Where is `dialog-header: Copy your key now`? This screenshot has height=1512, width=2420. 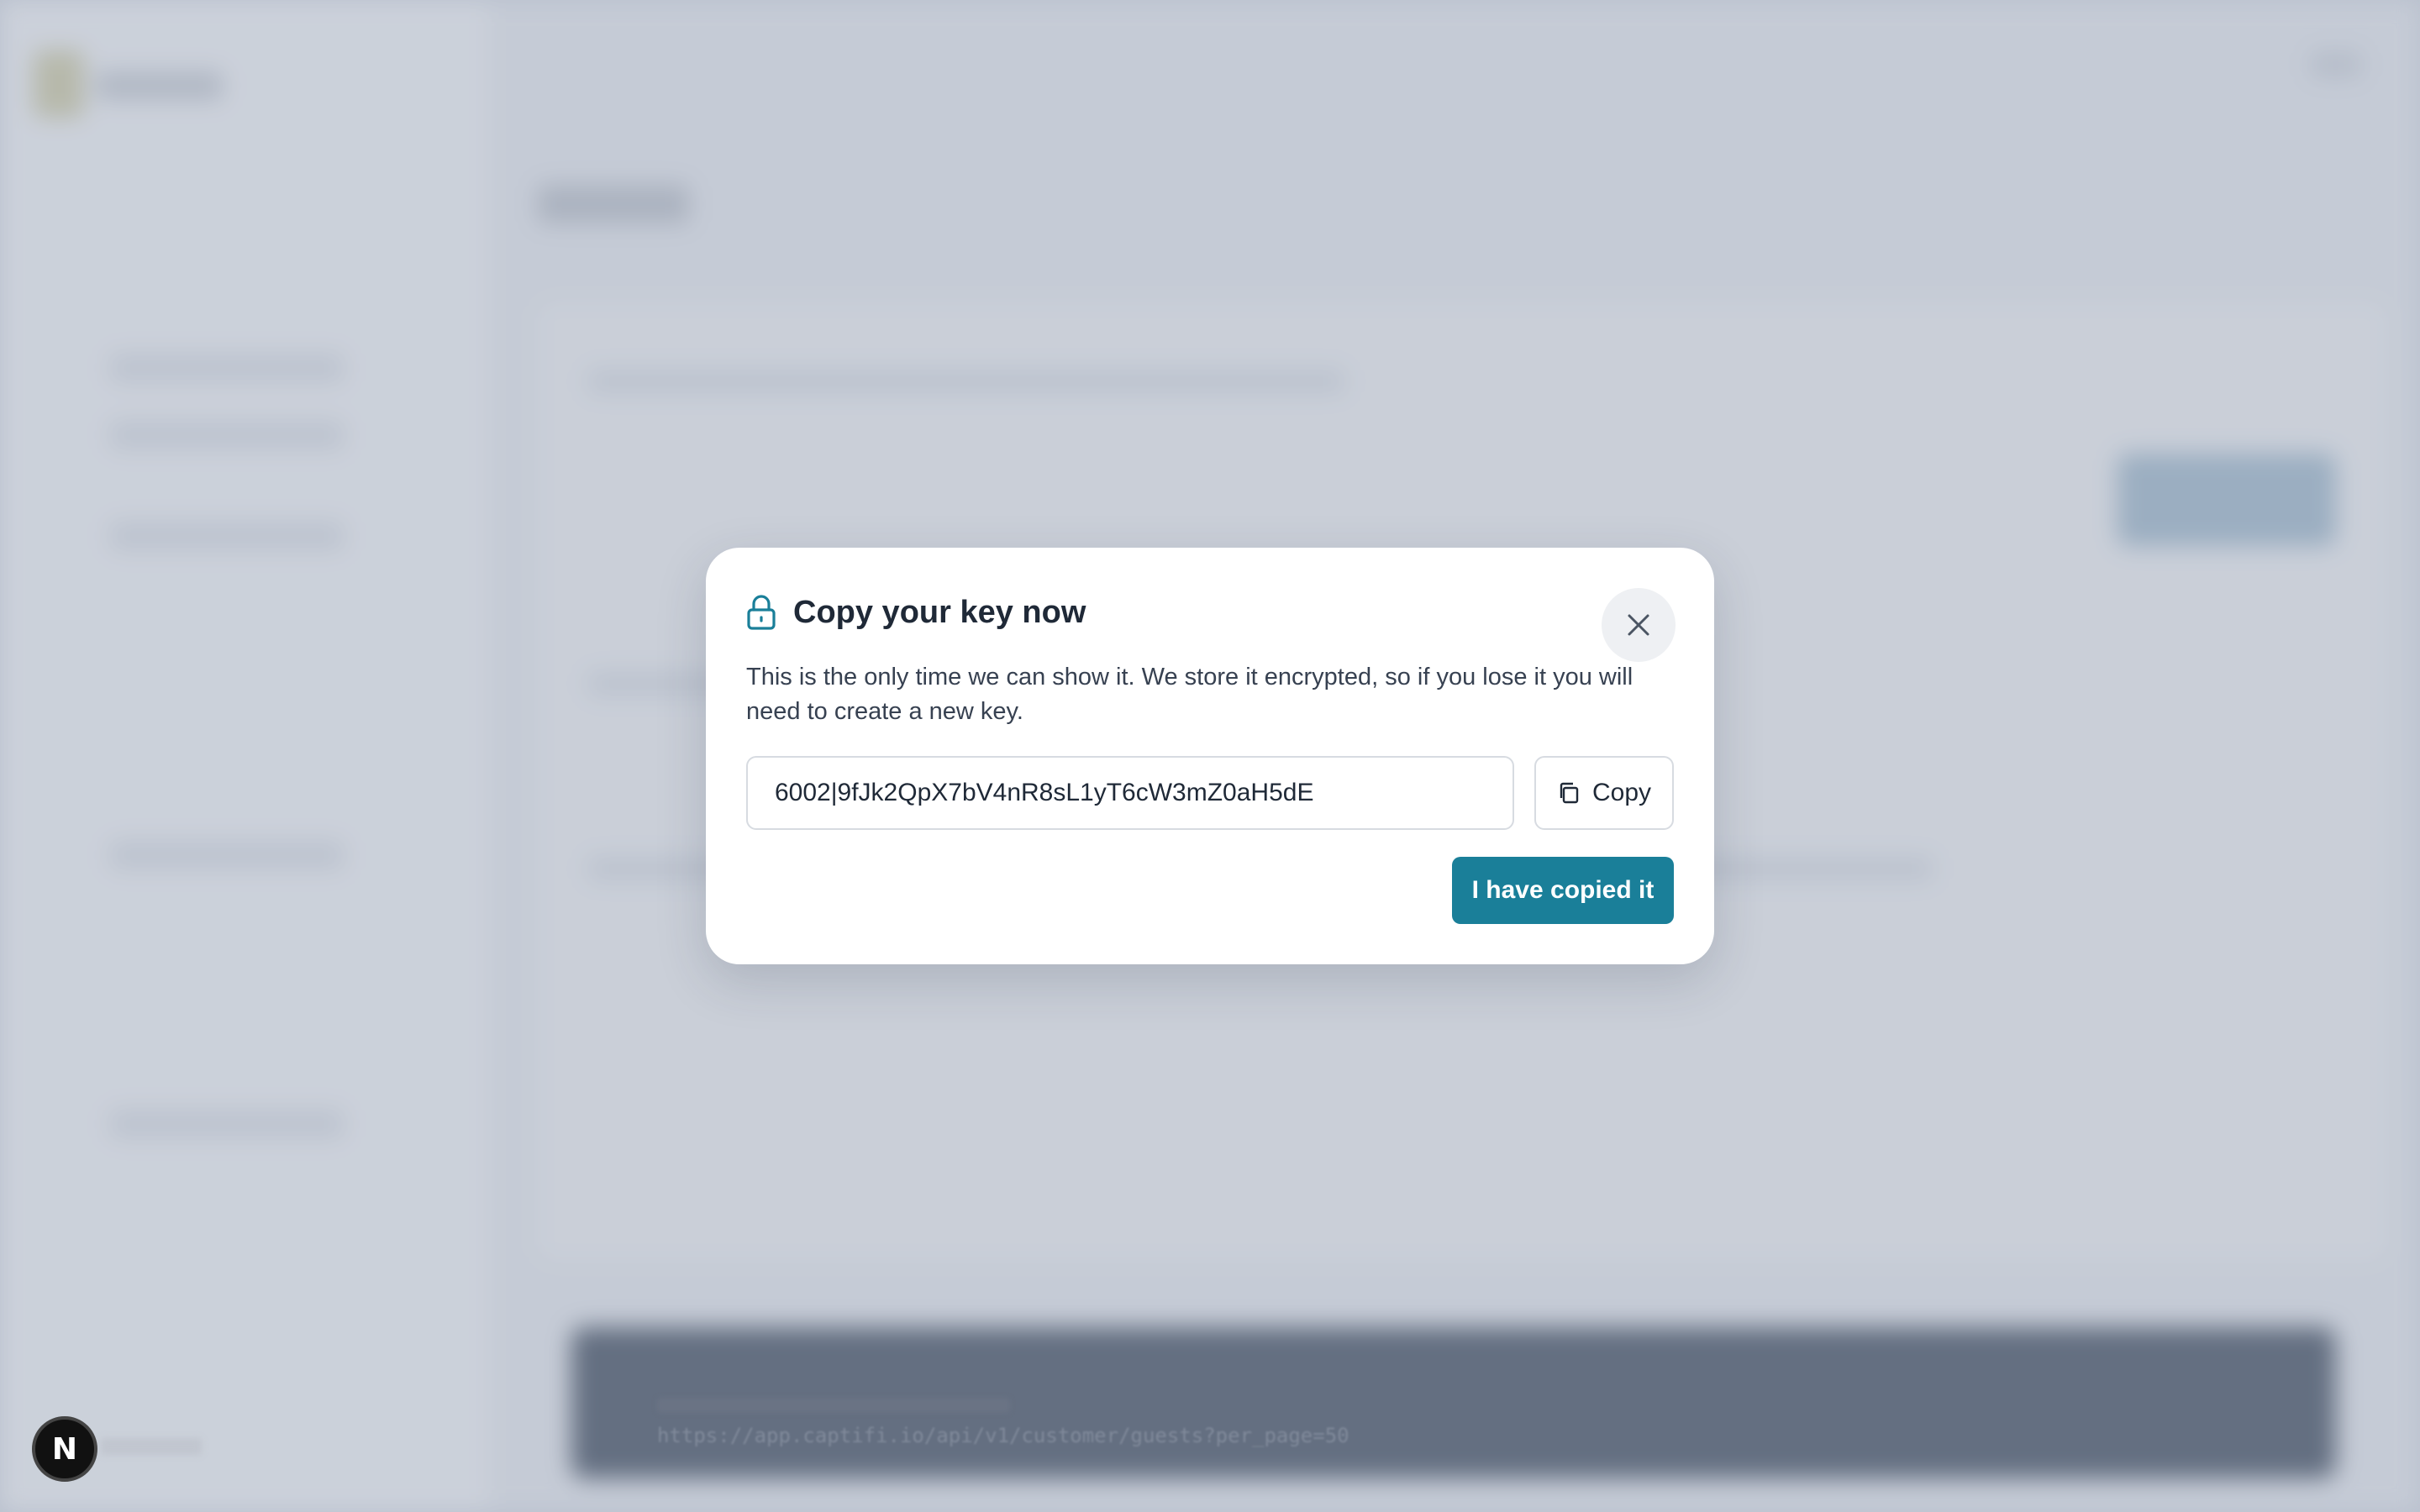 dialog-header: Copy your key now is located at coordinates (916, 612).